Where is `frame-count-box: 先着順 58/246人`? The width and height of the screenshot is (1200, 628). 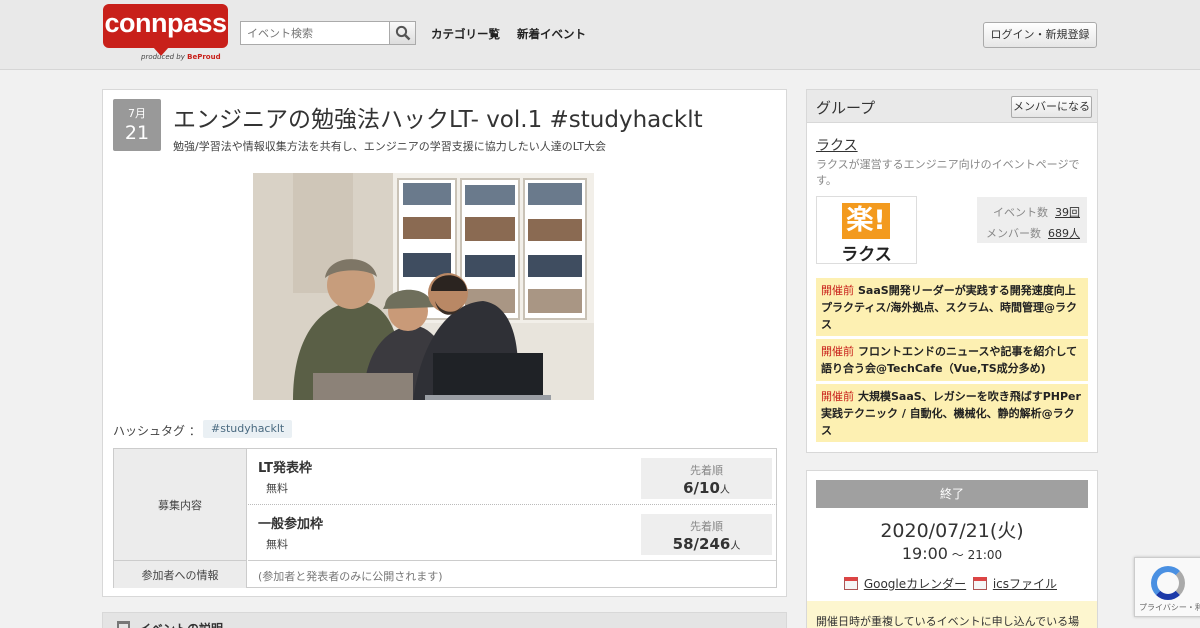
frame-count-box: 先着順 58/246人 is located at coordinates (706, 534).